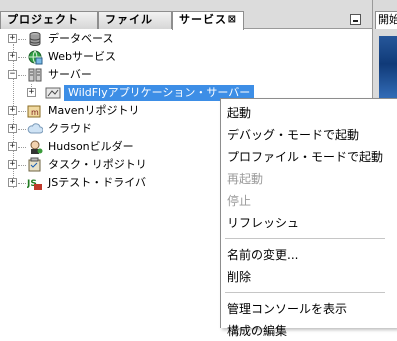  What do you see at coordinates (127, 93) in the screenshot?
I see `tree-item-wildfly-server: + WildFlyアプリケーション・サーバー` at bounding box center [127, 93].